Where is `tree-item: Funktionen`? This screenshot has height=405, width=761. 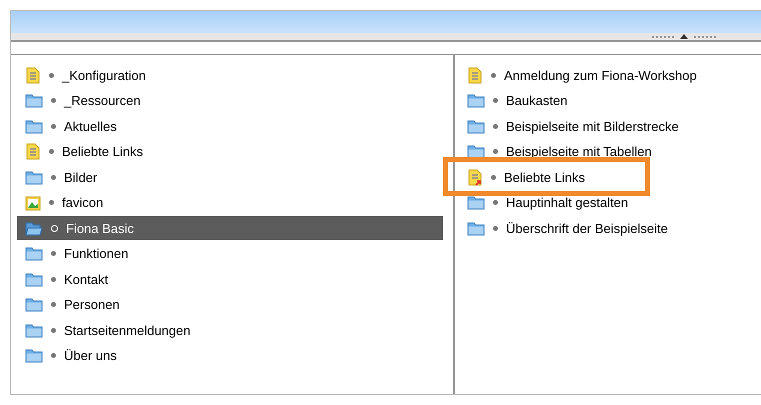 tree-item: Funktionen is located at coordinates (230, 254).